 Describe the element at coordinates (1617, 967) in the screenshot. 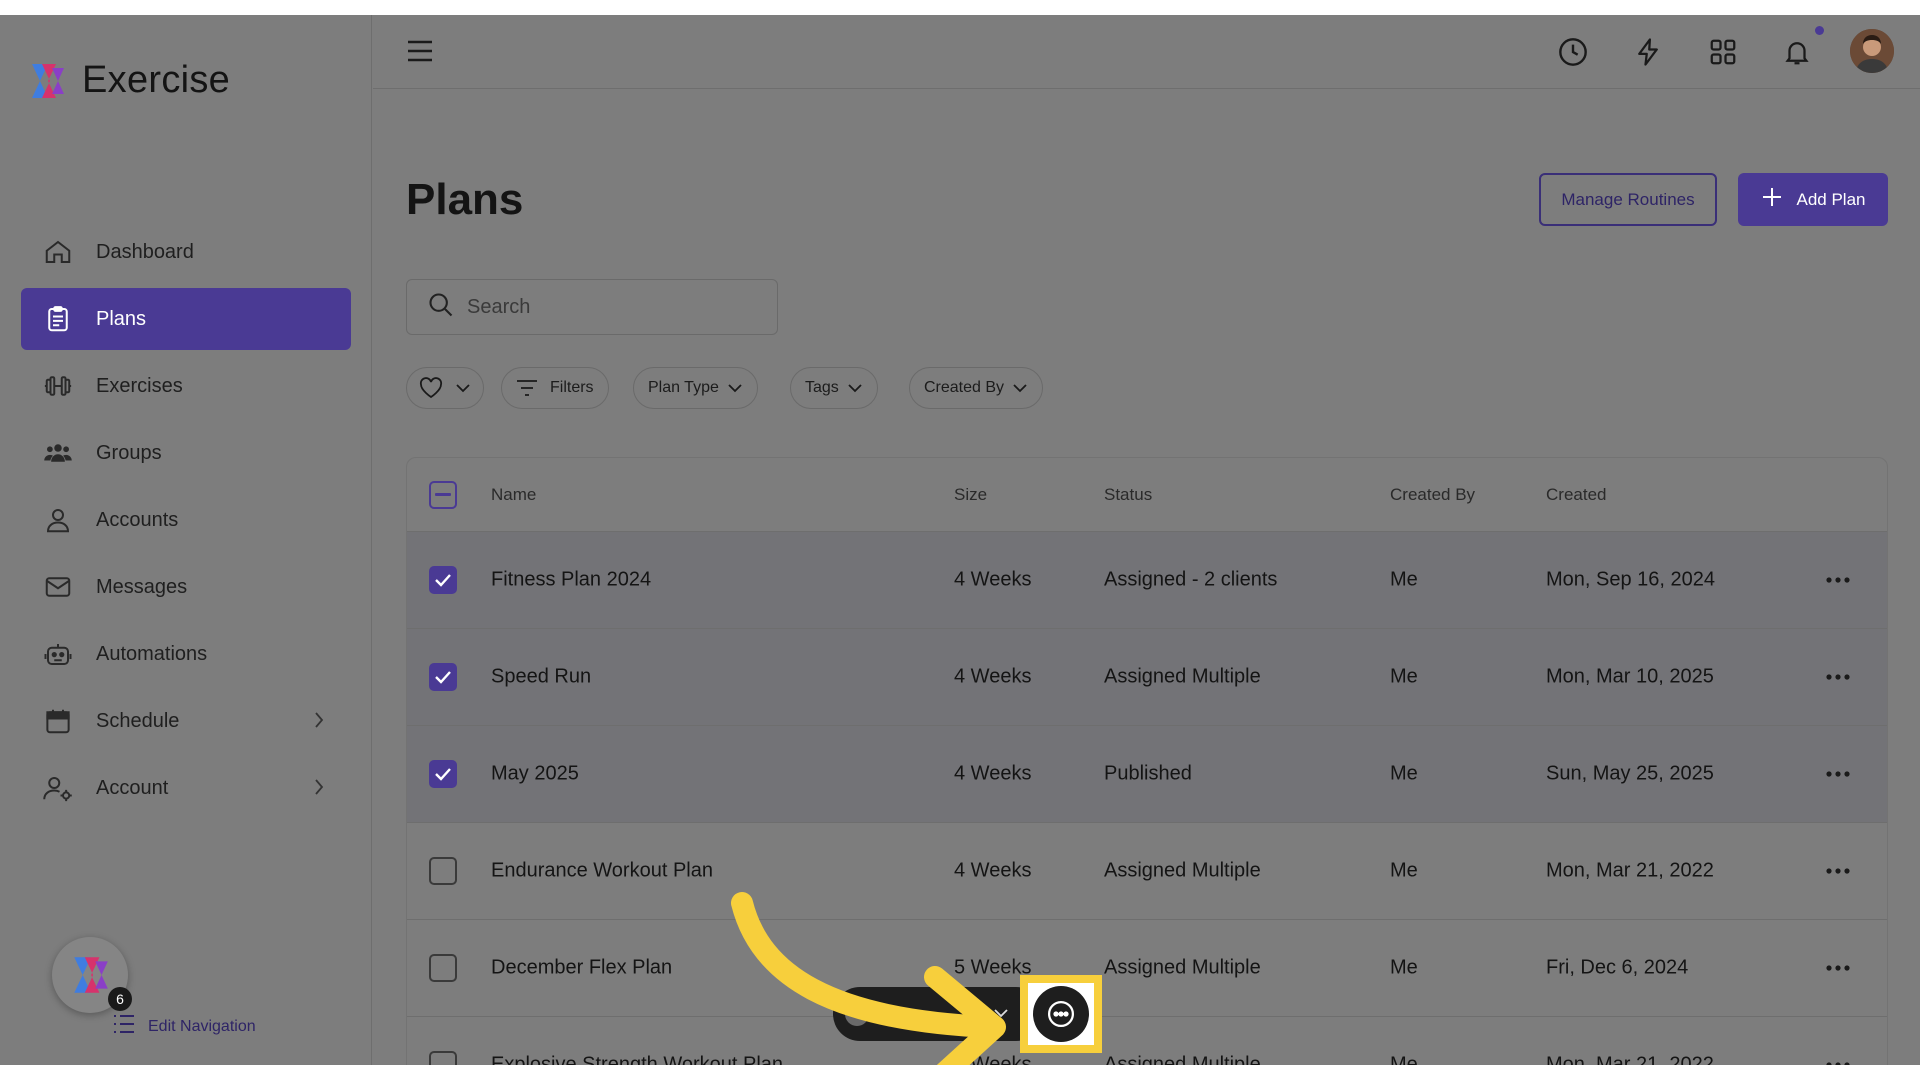

I see `plan-created-date: Fri, Dec 6, 2024` at that location.